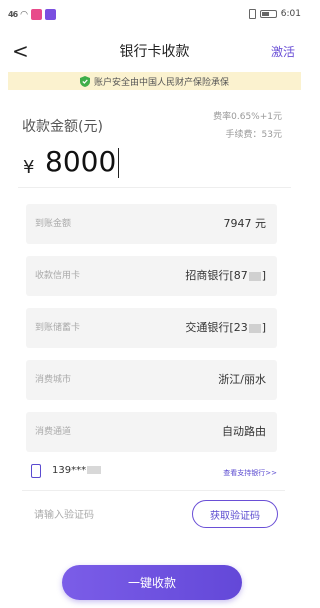 This screenshot has height=608, width=320. What do you see at coordinates (216, 327) in the screenshot?
I see `debit-card-value: 交通银行[23` at bounding box center [216, 327].